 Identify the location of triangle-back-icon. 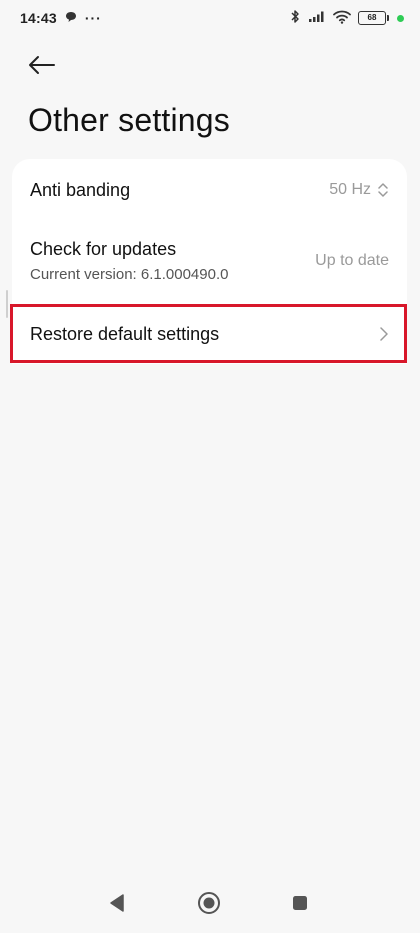
(117, 903).